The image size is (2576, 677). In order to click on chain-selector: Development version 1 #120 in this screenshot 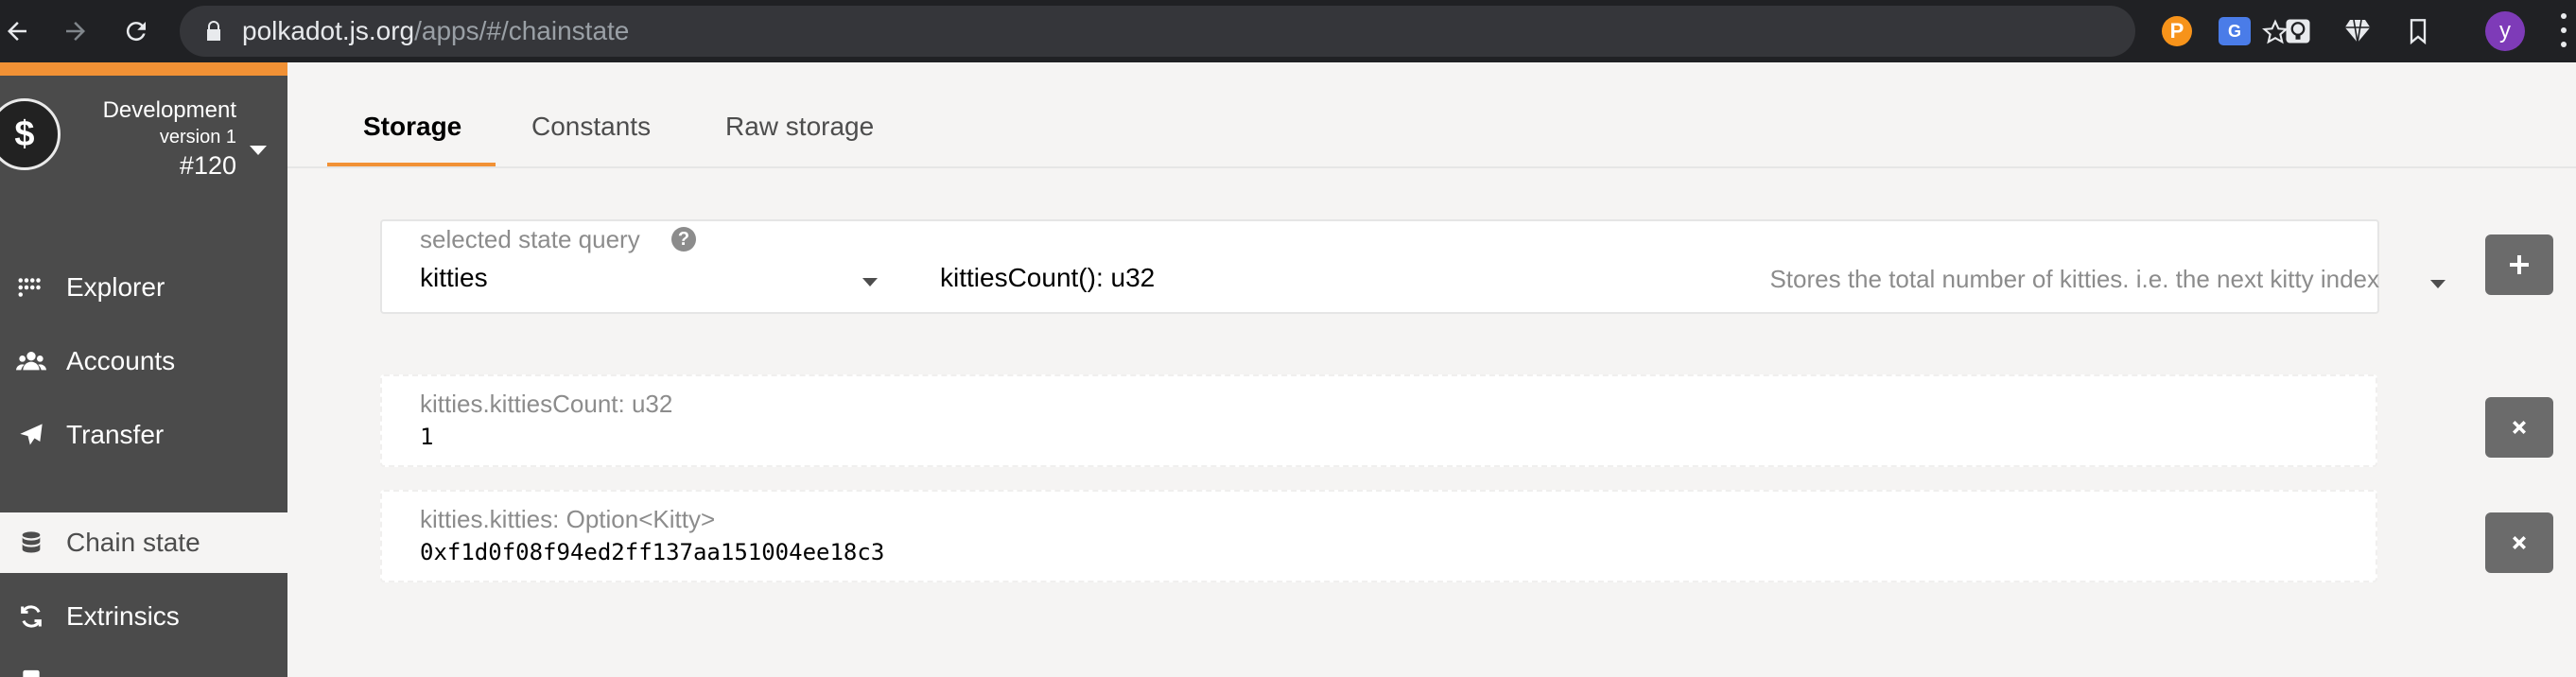, I will do `click(169, 139)`.